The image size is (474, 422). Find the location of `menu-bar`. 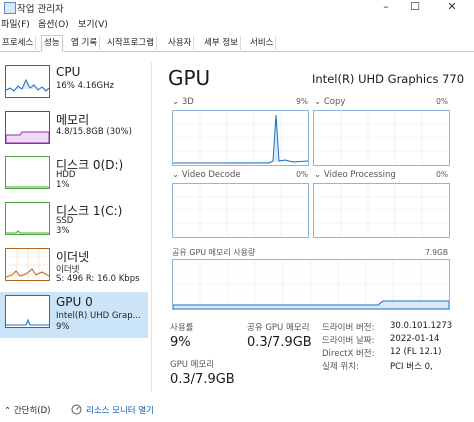

menu-bar is located at coordinates (237, 25).